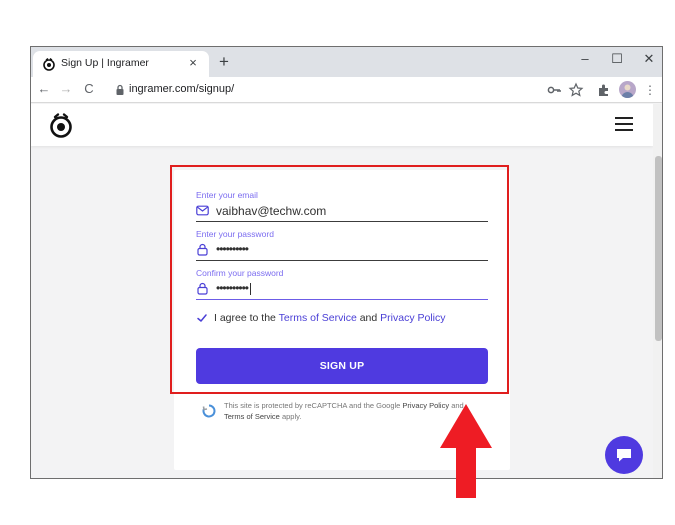  What do you see at coordinates (44, 89) in the screenshot?
I see `back-button: ←` at bounding box center [44, 89].